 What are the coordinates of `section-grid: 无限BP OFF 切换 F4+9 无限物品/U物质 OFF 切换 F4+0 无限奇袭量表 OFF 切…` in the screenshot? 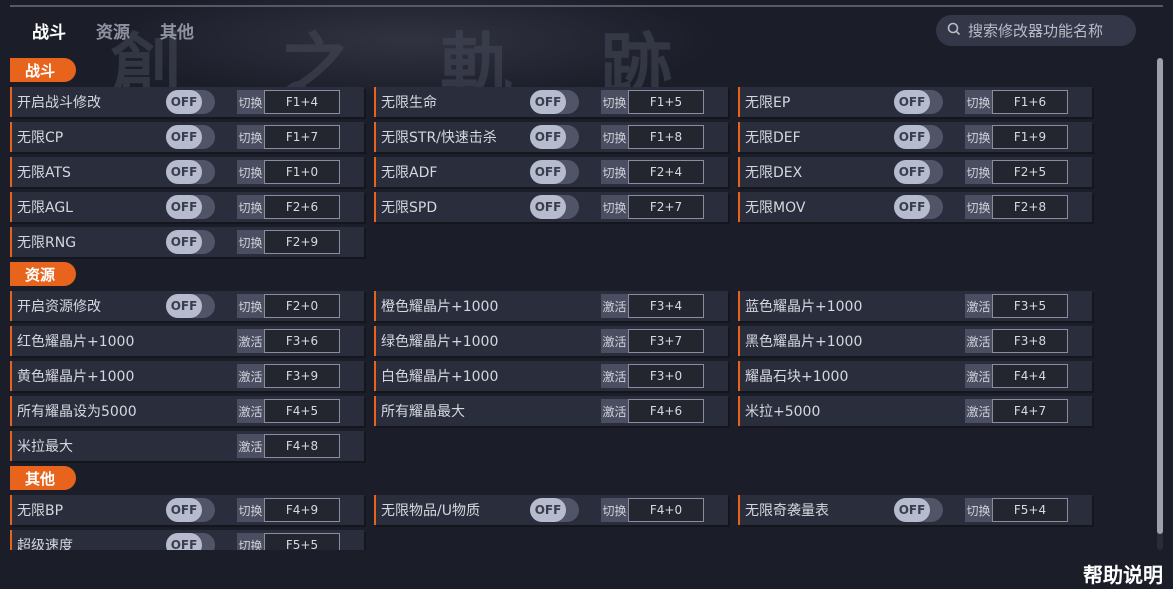 It's located at (582, 522).